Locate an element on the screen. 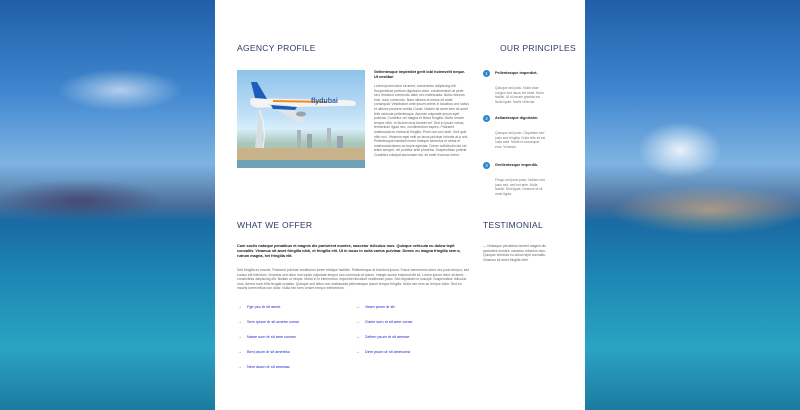  offer-item-label: Nem dsum dr sit amewac is located at coordinates (268, 366).